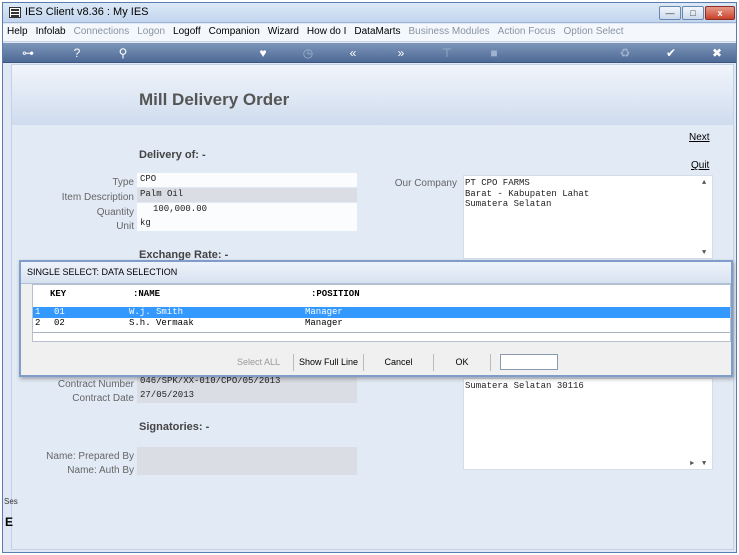 Image resolution: width=739 pixels, height=555 pixels. What do you see at coordinates (28, 53) in the screenshot?
I see `key-icon: ⊶` at bounding box center [28, 53].